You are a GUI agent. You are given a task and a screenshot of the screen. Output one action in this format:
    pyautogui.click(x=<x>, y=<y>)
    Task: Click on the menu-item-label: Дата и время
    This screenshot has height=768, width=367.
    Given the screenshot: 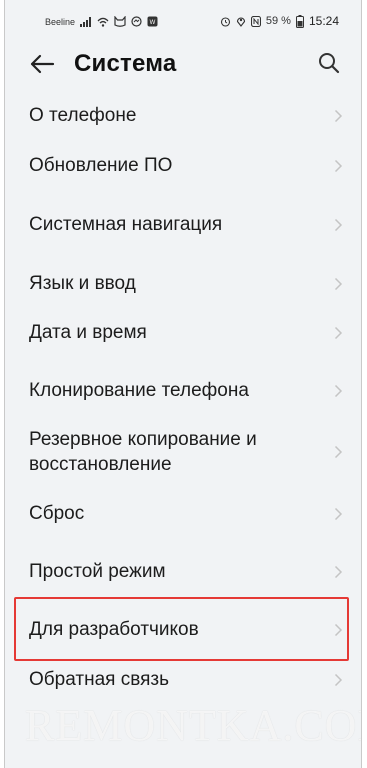 What is the action you would take?
    pyautogui.click(x=88, y=332)
    